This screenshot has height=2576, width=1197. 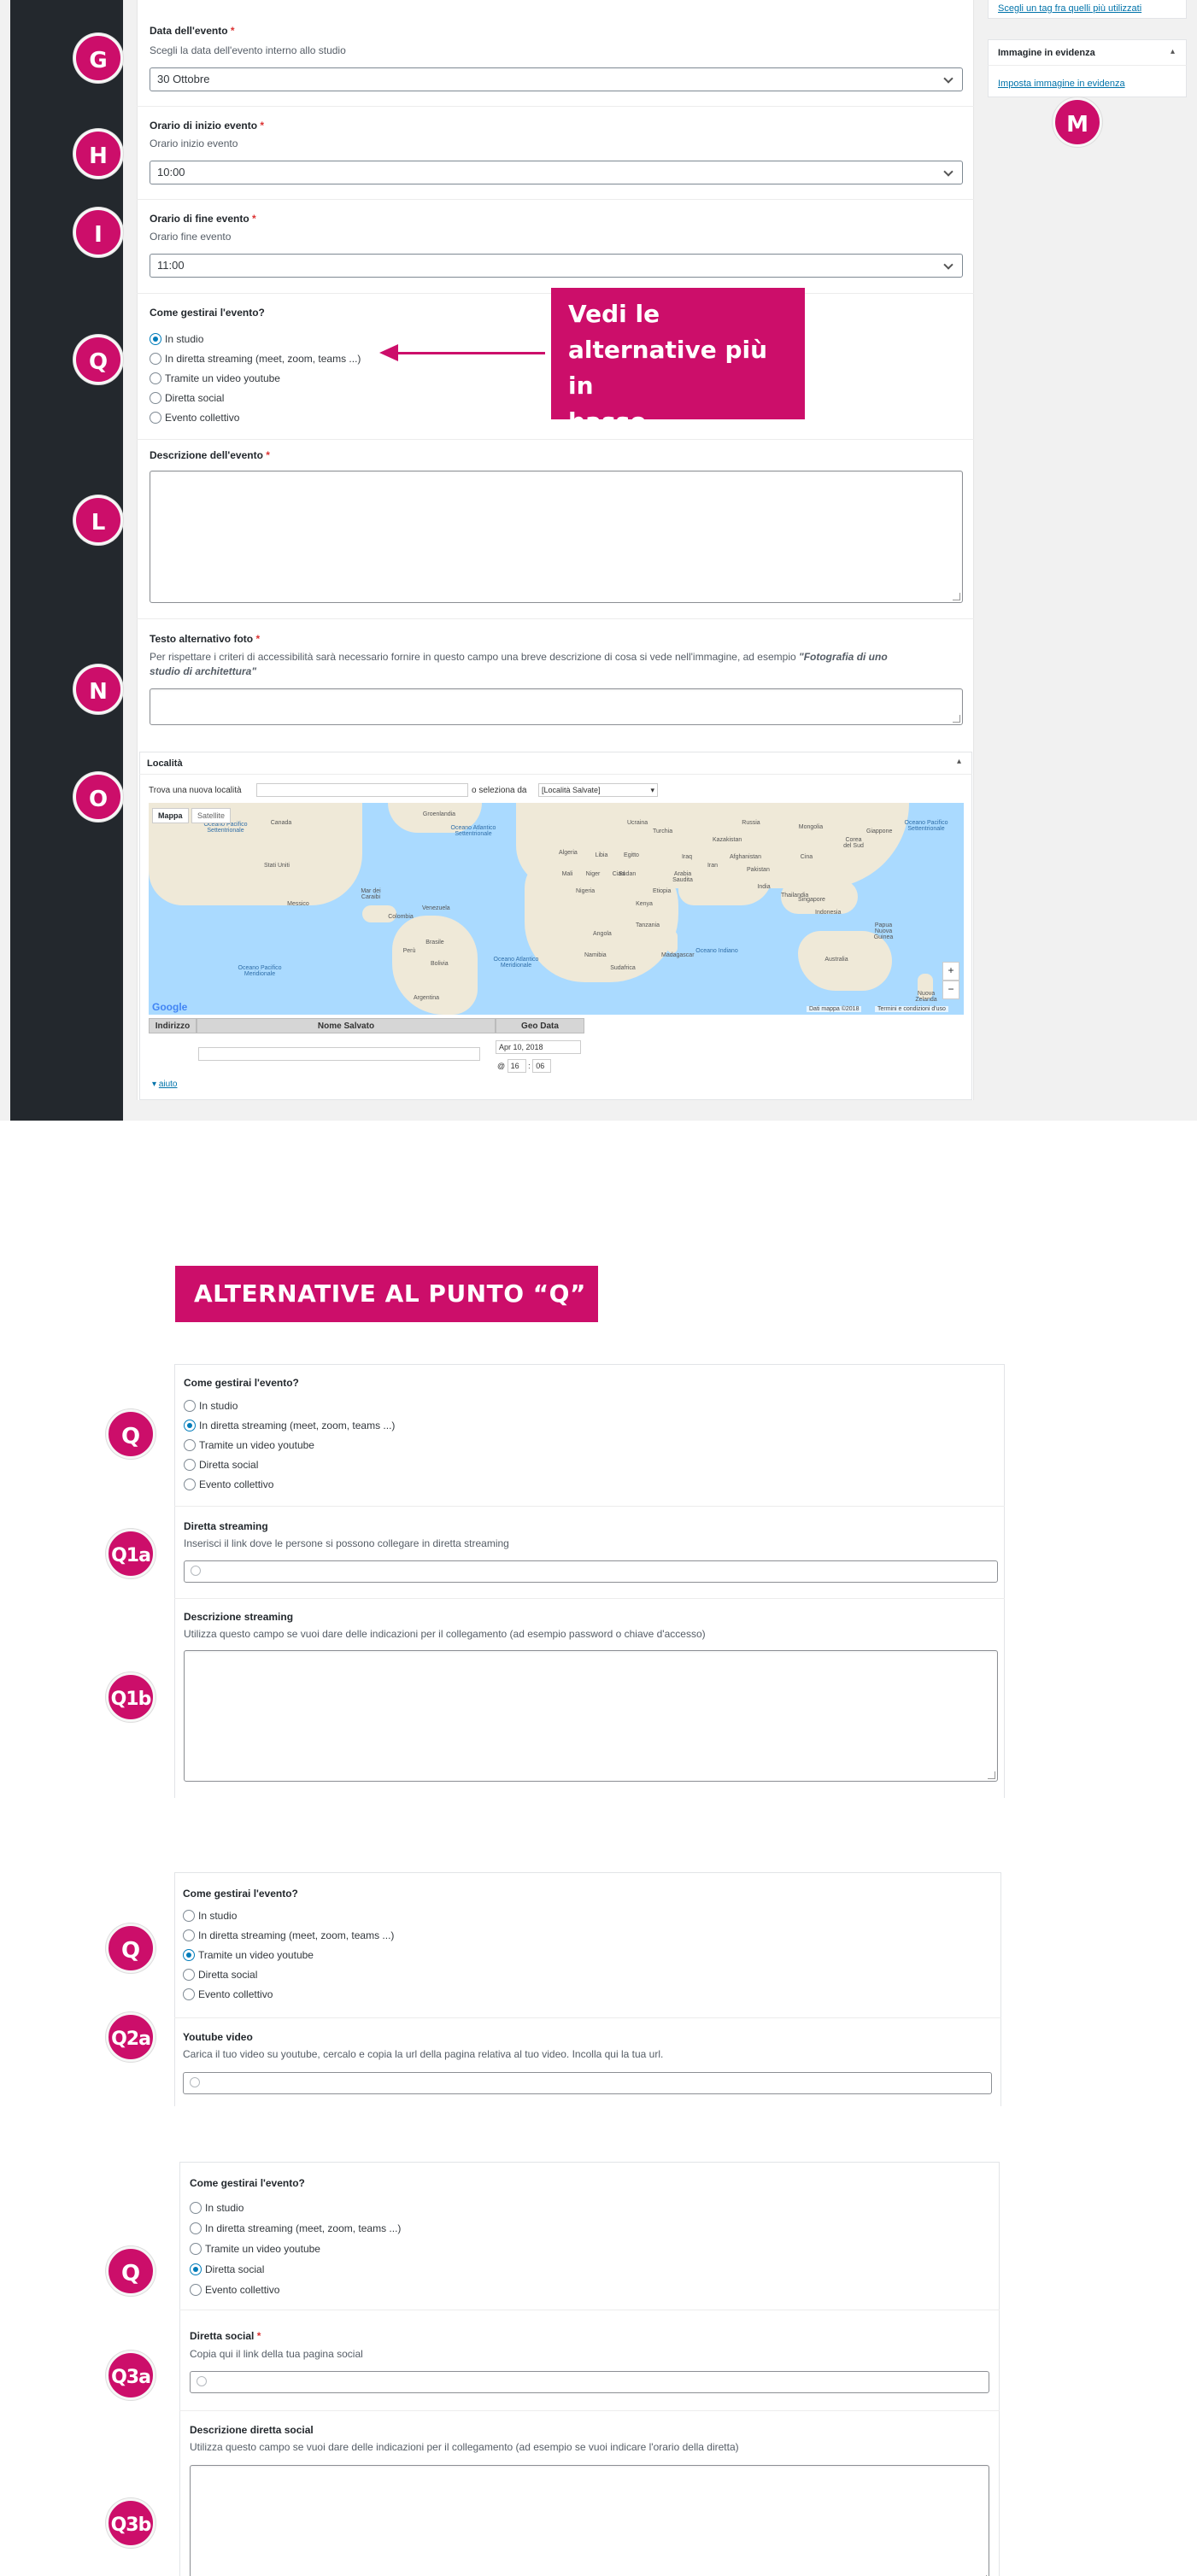 I want to click on saved-name-input, so click(x=339, y=1054).